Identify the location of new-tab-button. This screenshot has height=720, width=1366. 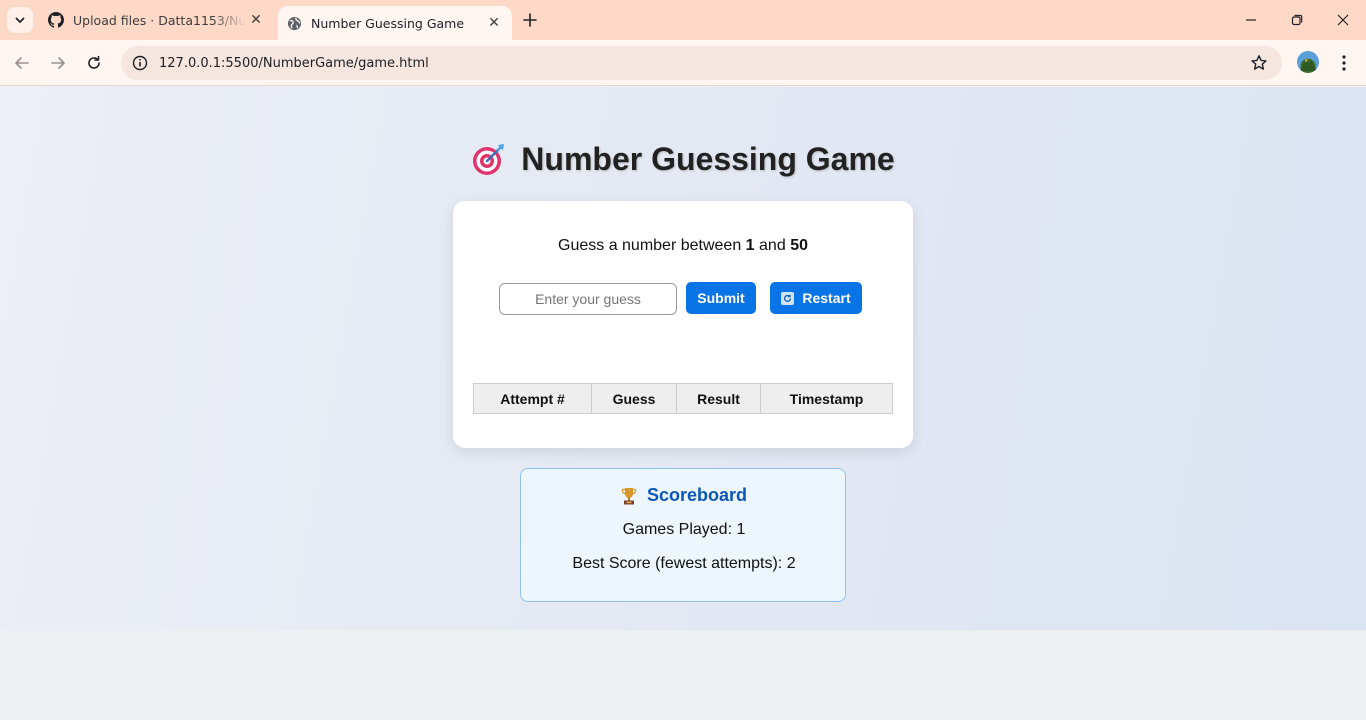
(530, 20).